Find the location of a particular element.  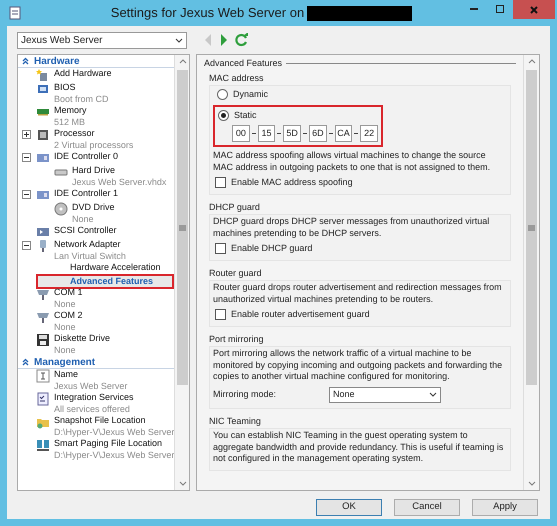

tree-item: Network Adapter Lan Virtual Switch is located at coordinates (96, 250).